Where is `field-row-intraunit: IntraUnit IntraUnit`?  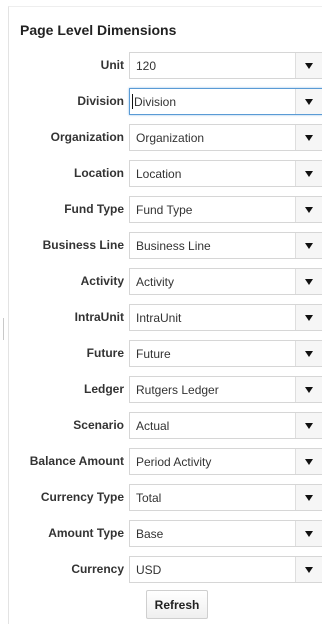 field-row-intraunit: IntraUnit IntraUnit is located at coordinates (165, 317).